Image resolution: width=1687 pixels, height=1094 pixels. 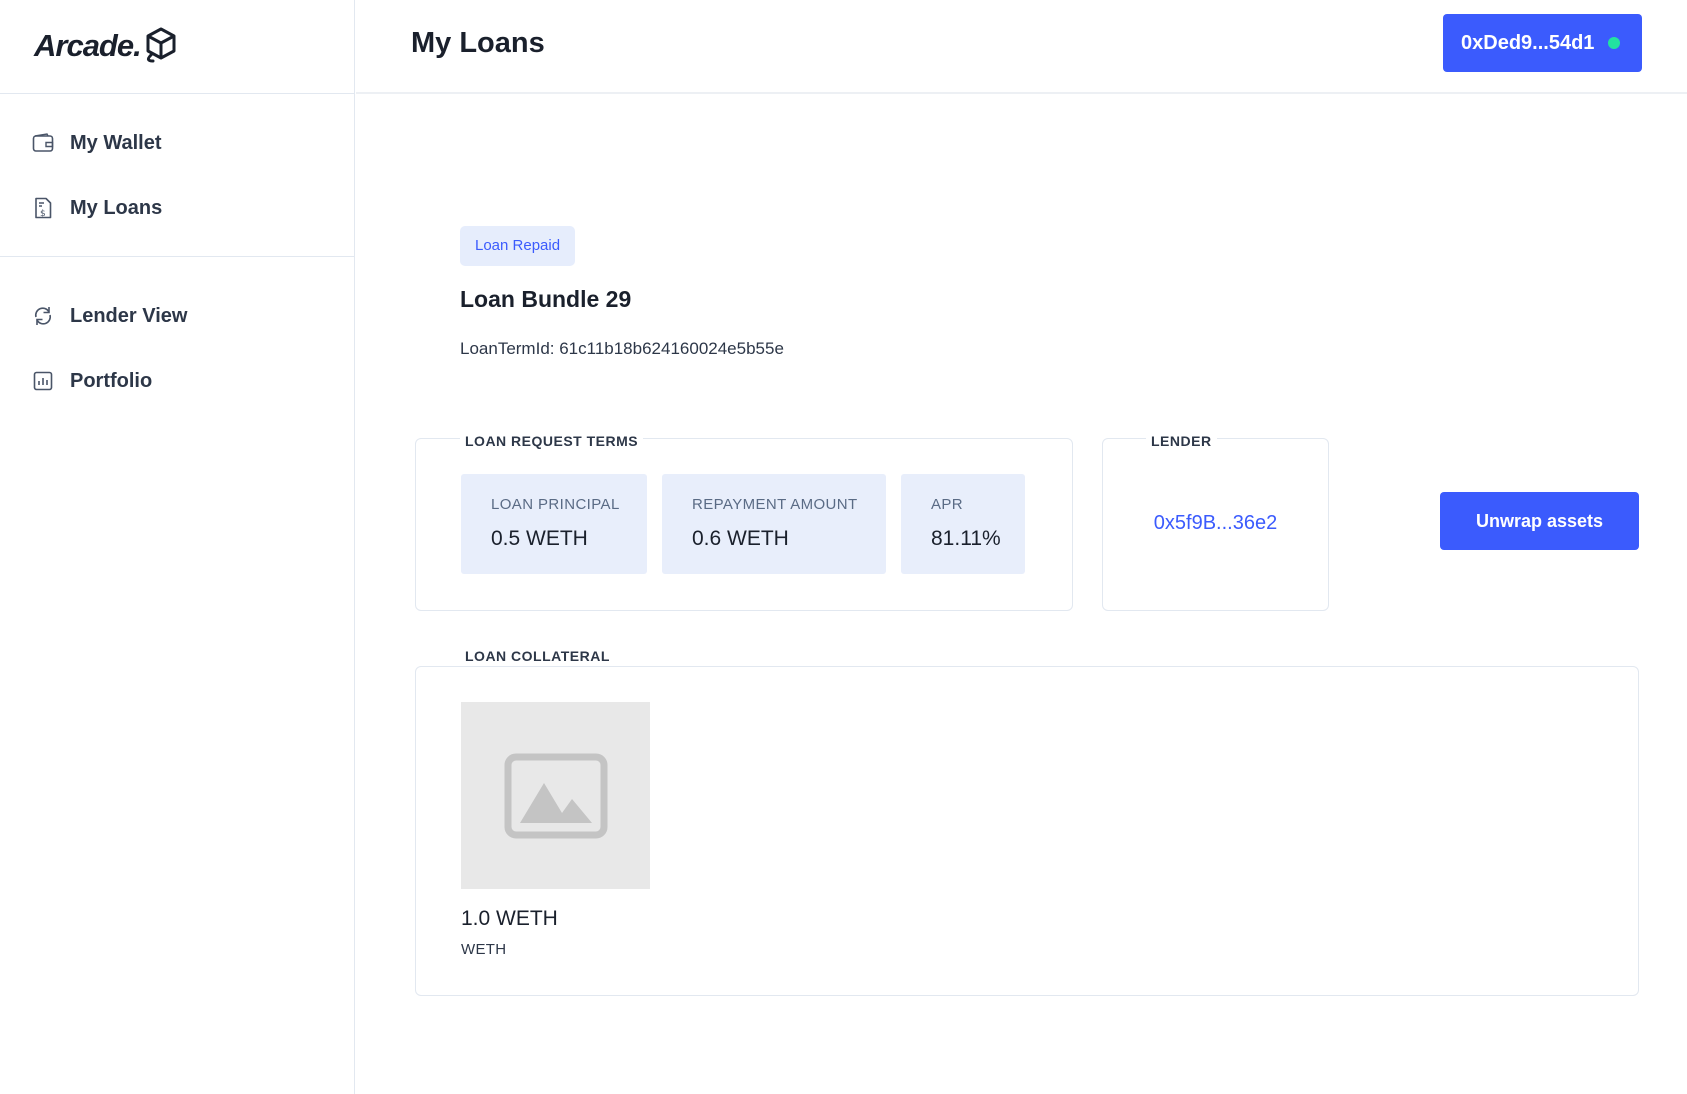 What do you see at coordinates (539, 538) in the screenshot?
I see `term-value: 0.5 WETH` at bounding box center [539, 538].